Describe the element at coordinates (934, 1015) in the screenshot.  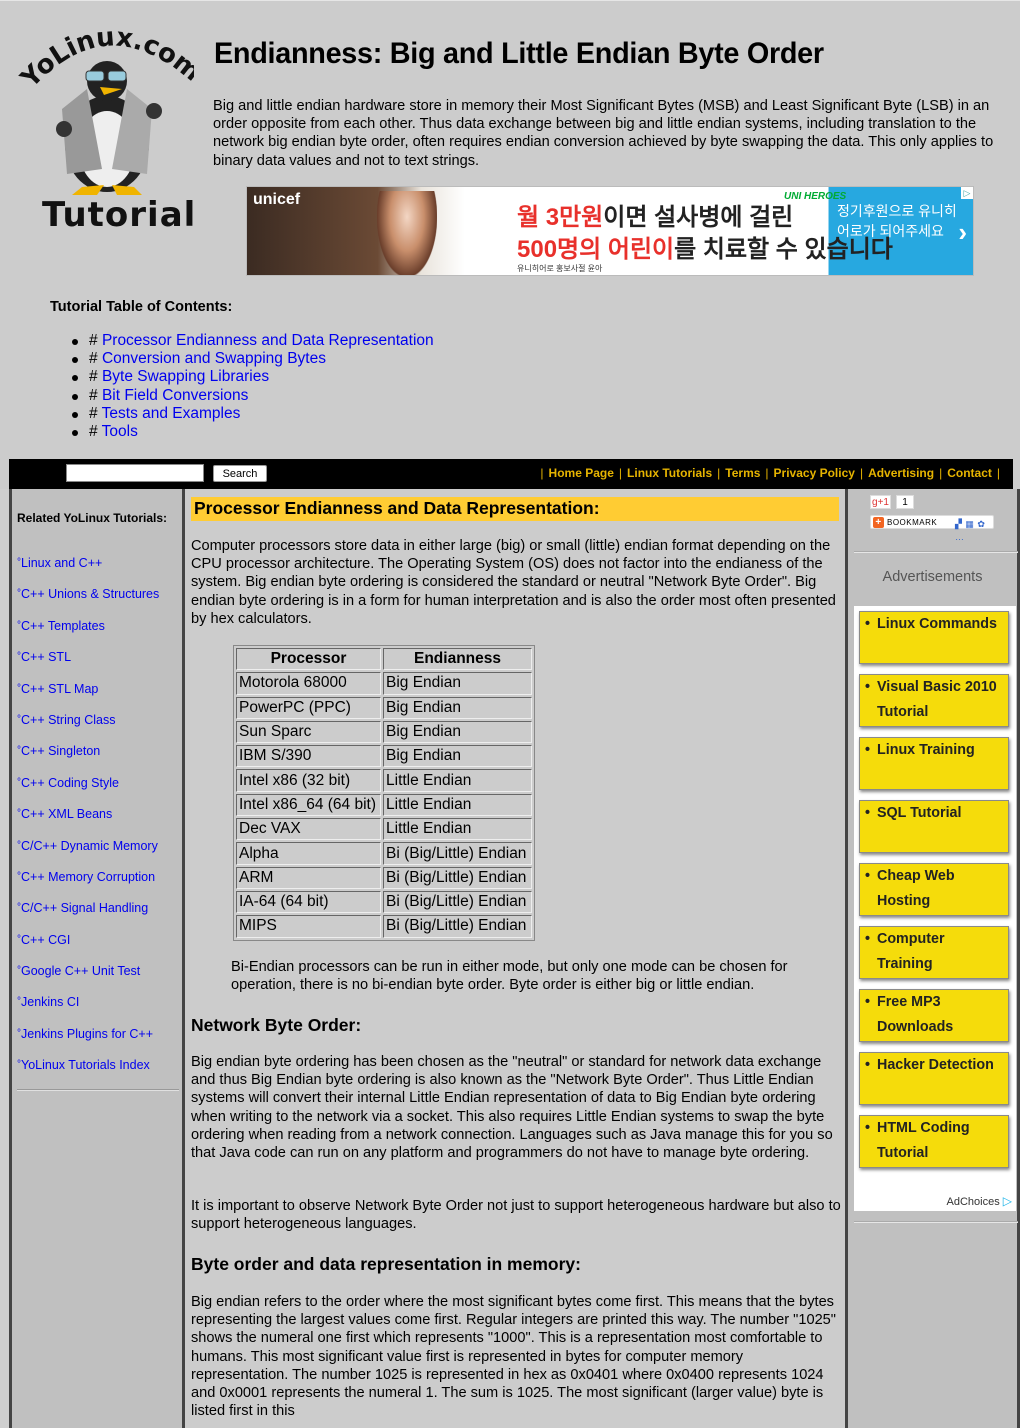
I see `ad-link: Free MP3 Downloads` at that location.